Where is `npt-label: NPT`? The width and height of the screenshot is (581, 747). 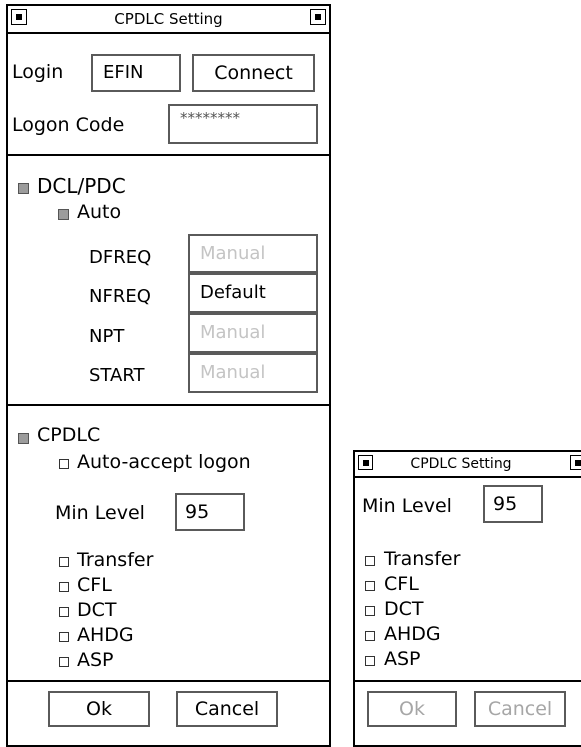
npt-label: NPT is located at coordinates (107, 336).